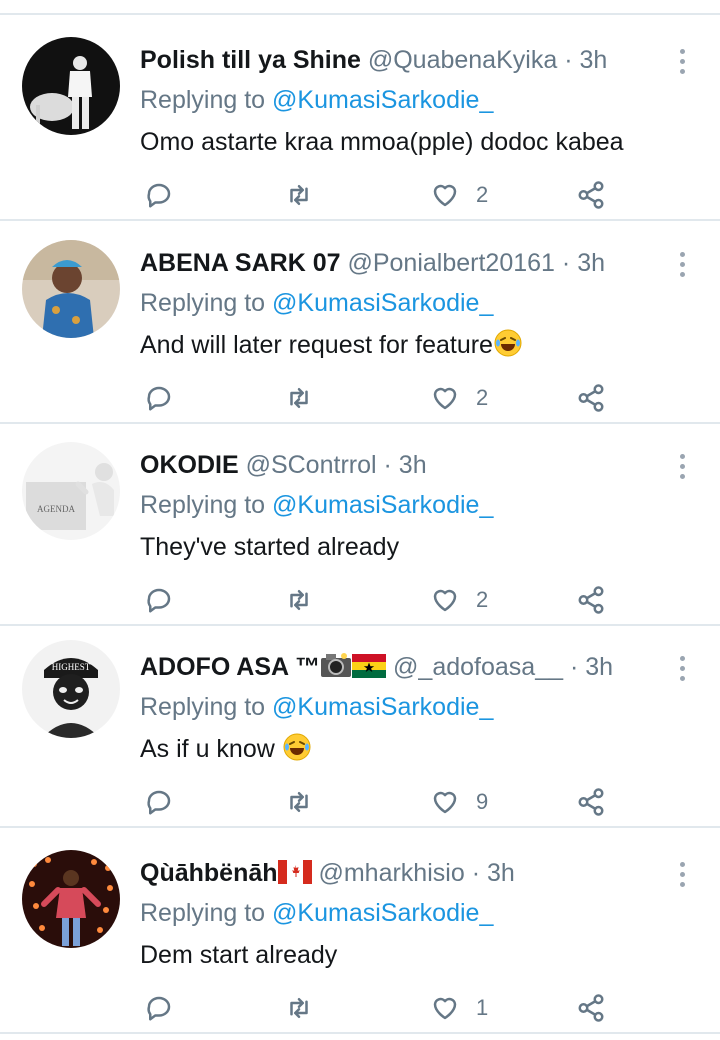 The image size is (720, 1040). What do you see at coordinates (71, 689) in the screenshot?
I see `avatar: HIGHEST` at bounding box center [71, 689].